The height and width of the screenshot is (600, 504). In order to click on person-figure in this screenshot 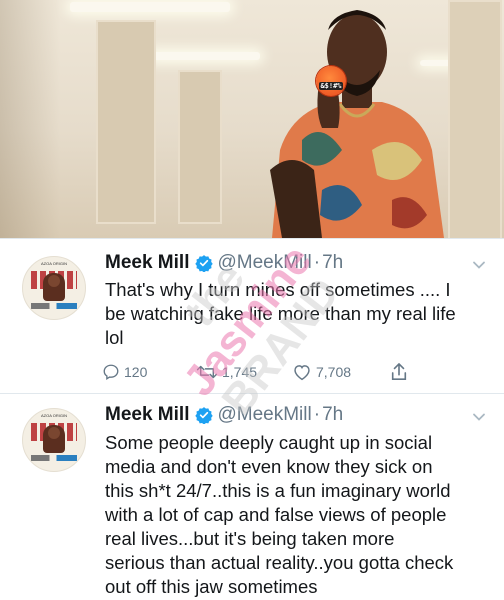, I will do `click(357, 124)`.